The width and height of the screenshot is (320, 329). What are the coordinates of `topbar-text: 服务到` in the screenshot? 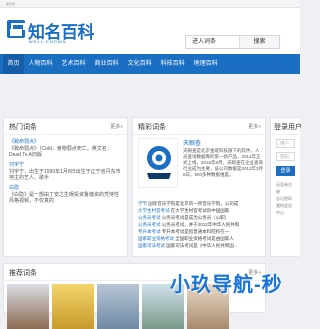 It's located at (11, 4).